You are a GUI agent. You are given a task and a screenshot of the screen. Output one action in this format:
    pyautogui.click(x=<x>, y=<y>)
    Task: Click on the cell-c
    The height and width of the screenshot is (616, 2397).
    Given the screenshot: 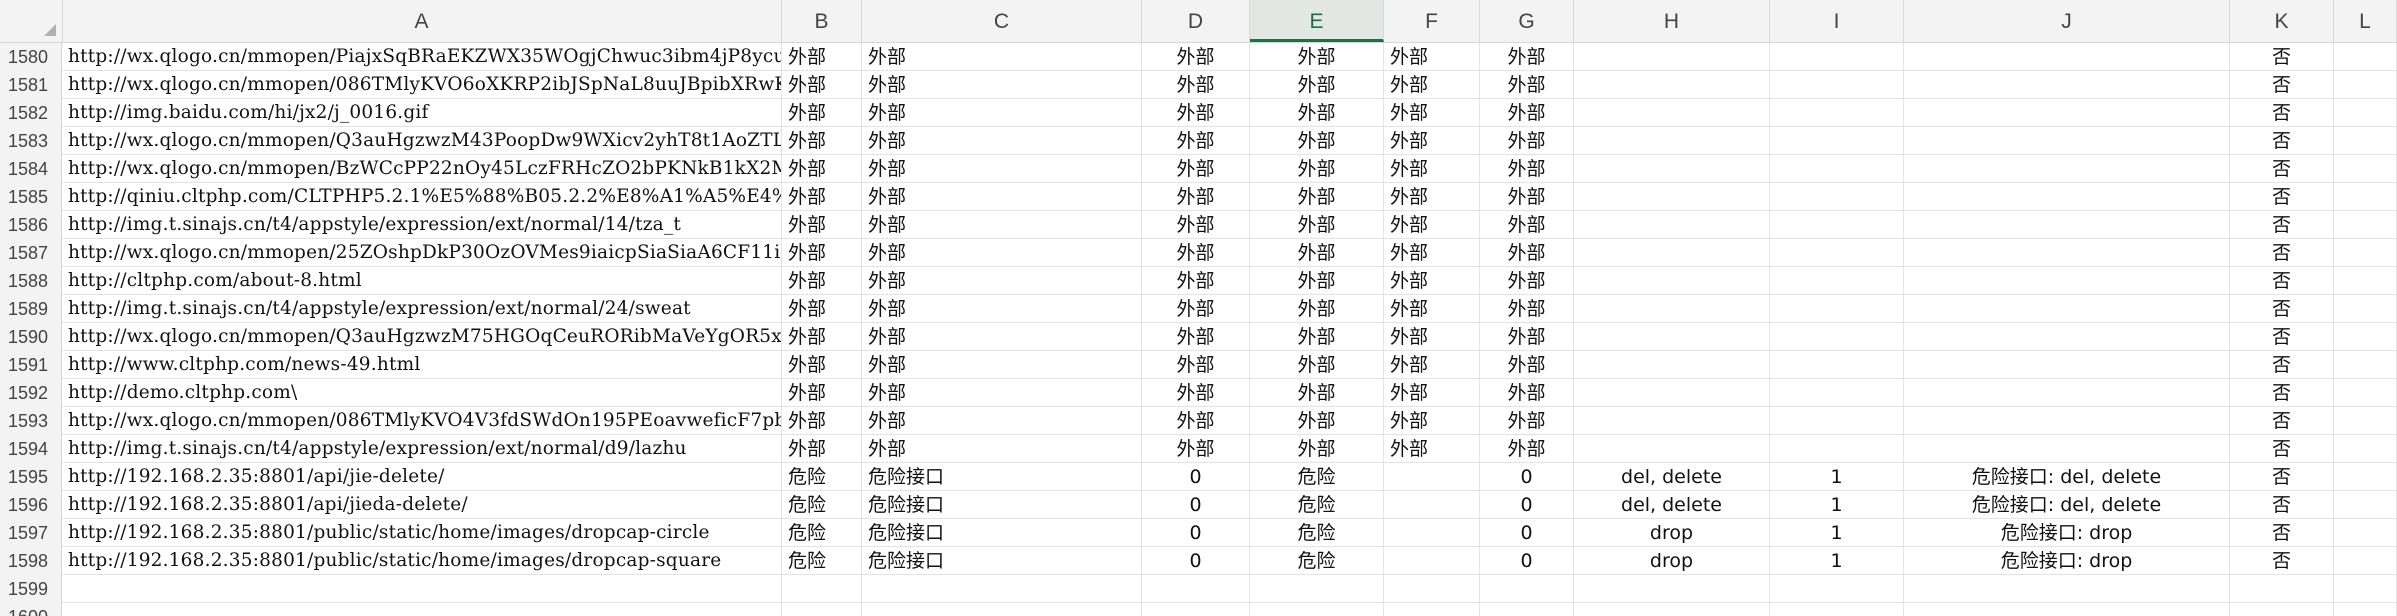 What is the action you would take?
    pyautogui.click(x=1002, y=589)
    